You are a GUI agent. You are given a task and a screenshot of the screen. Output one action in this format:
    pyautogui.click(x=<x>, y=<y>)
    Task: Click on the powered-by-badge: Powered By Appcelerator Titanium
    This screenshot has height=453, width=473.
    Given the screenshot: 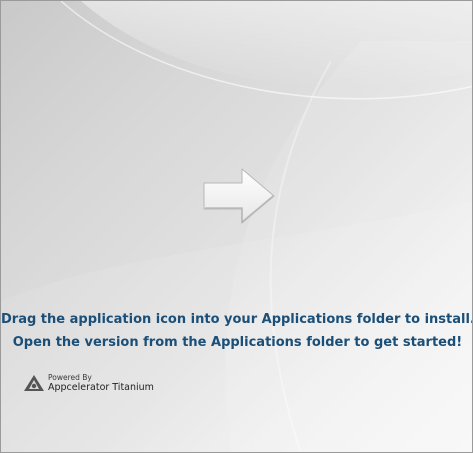 What is the action you would take?
    pyautogui.click(x=88, y=383)
    